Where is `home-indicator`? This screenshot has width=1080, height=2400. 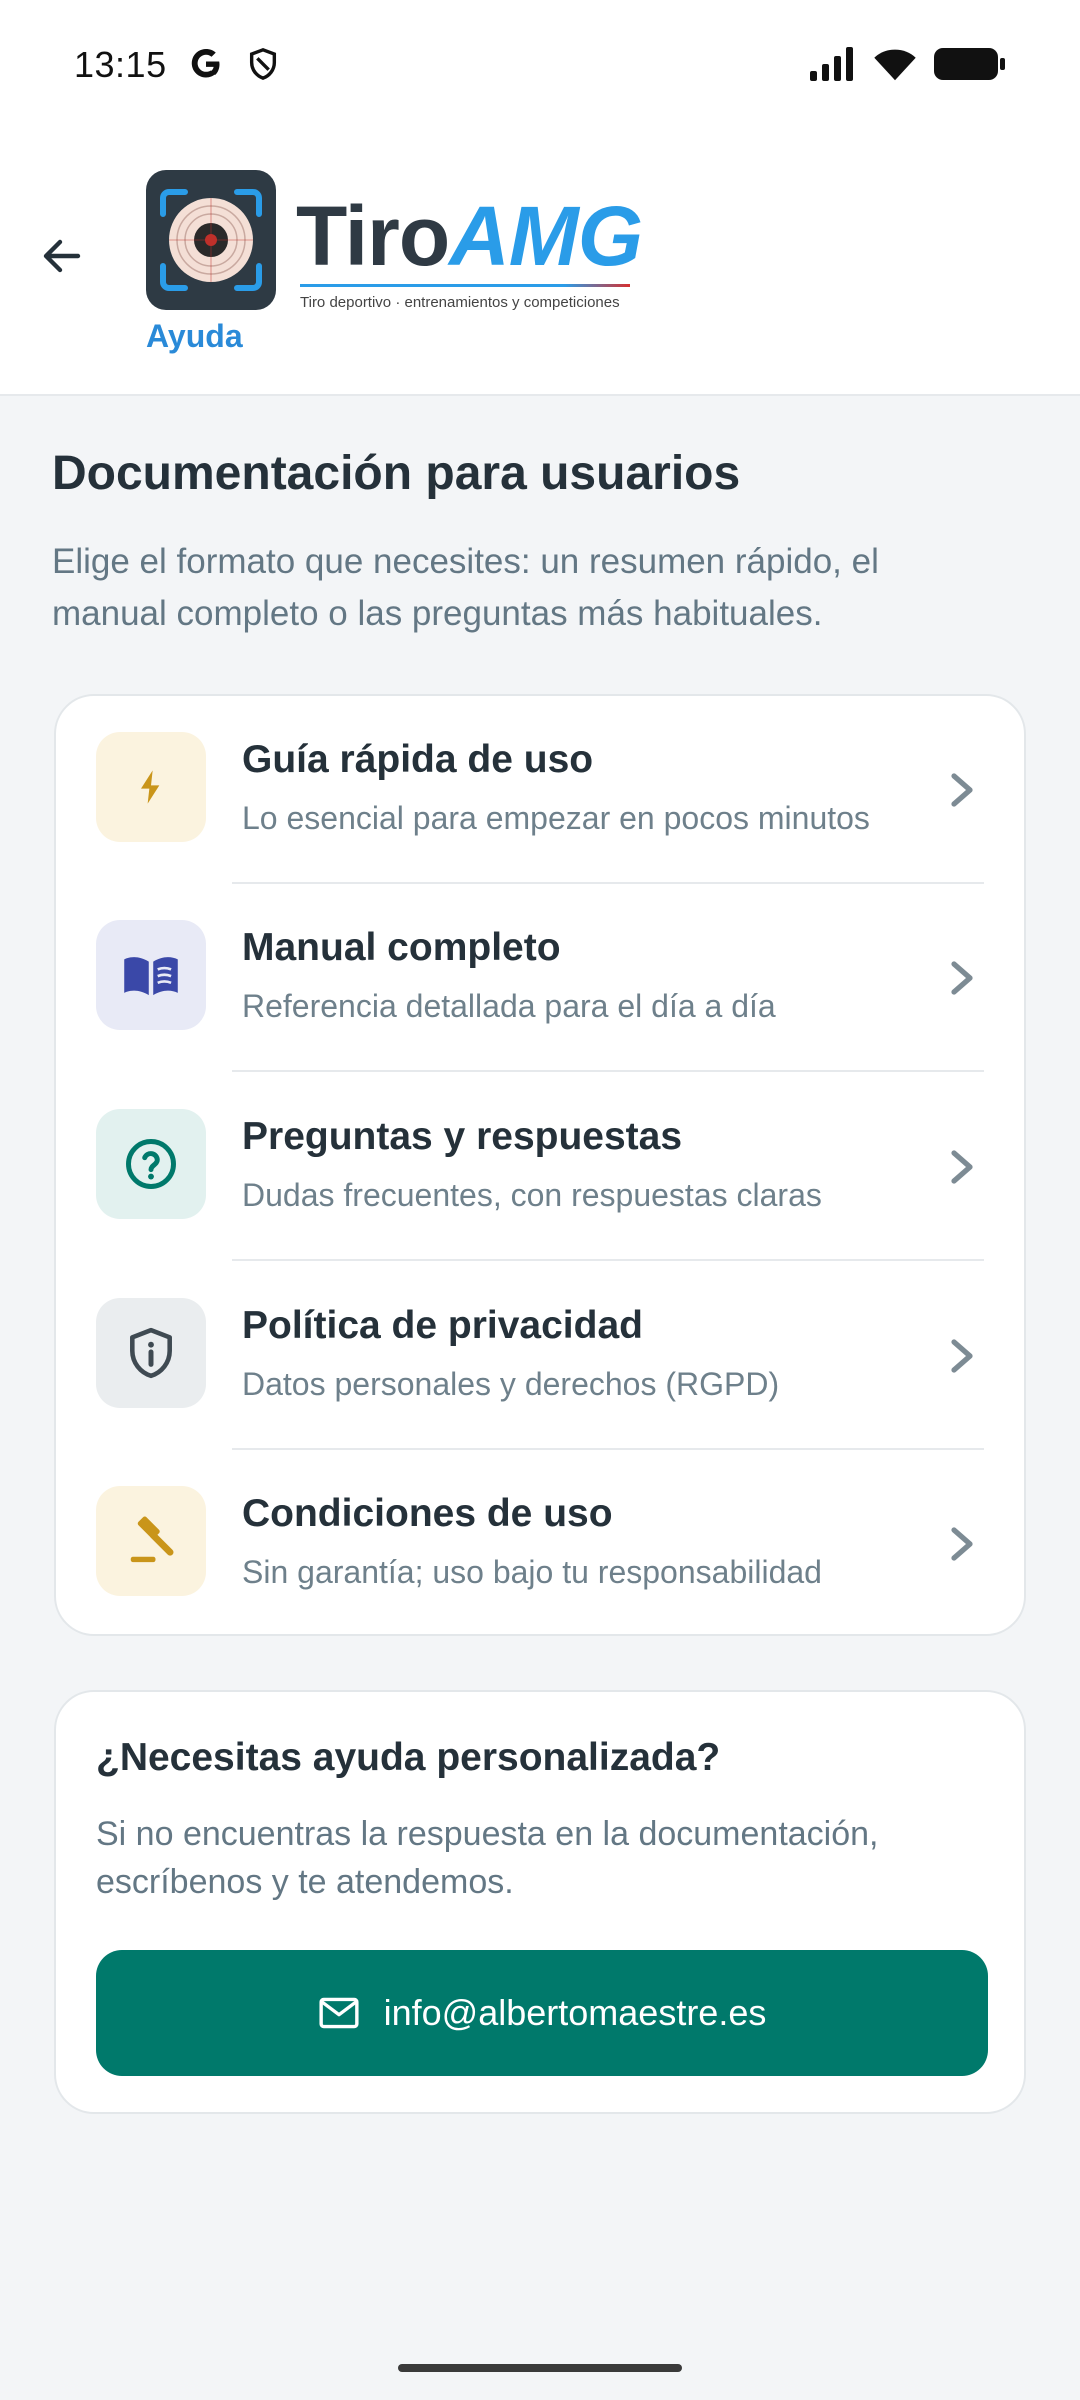 home-indicator is located at coordinates (540, 2368).